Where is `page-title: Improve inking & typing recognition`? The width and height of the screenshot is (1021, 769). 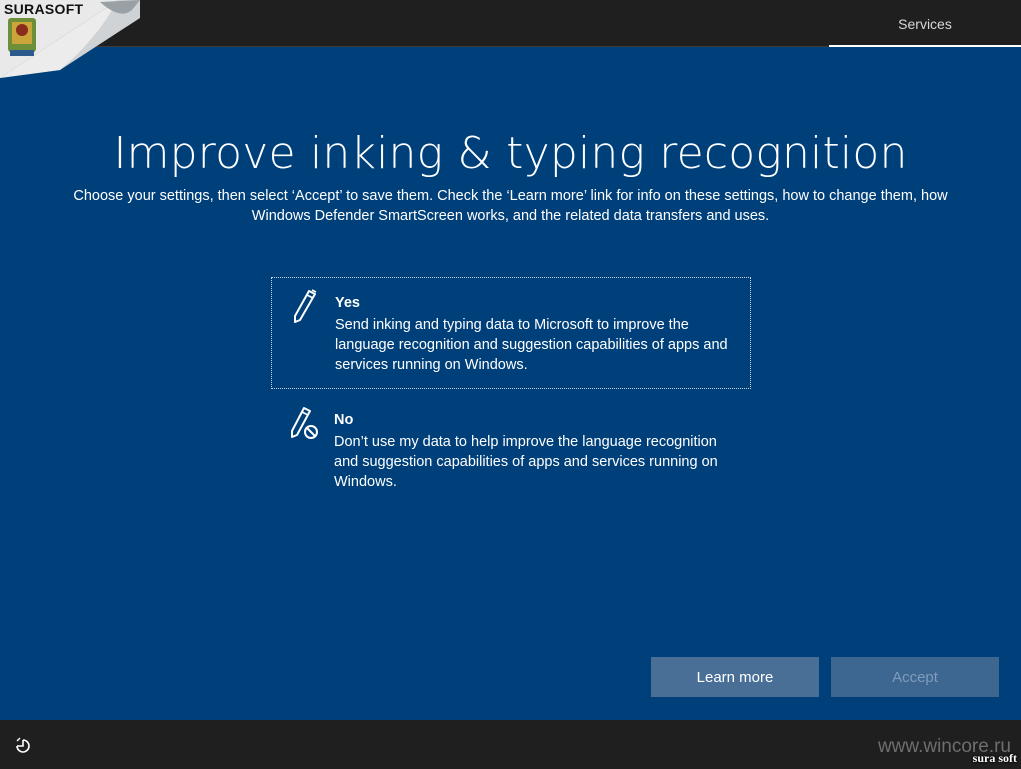
page-title: Improve inking & typing recognition is located at coordinates (510, 153).